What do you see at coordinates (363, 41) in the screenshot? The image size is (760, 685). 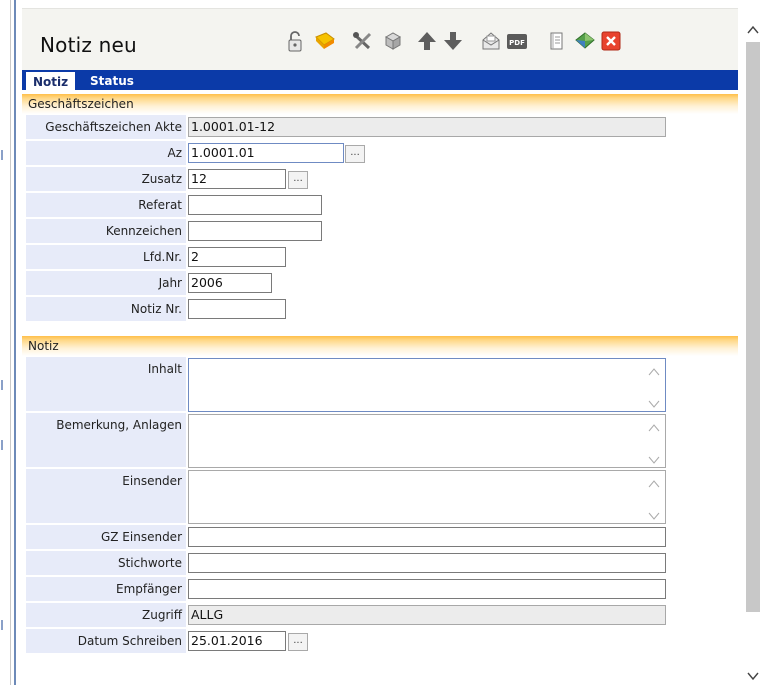 I see `tools-icon` at bounding box center [363, 41].